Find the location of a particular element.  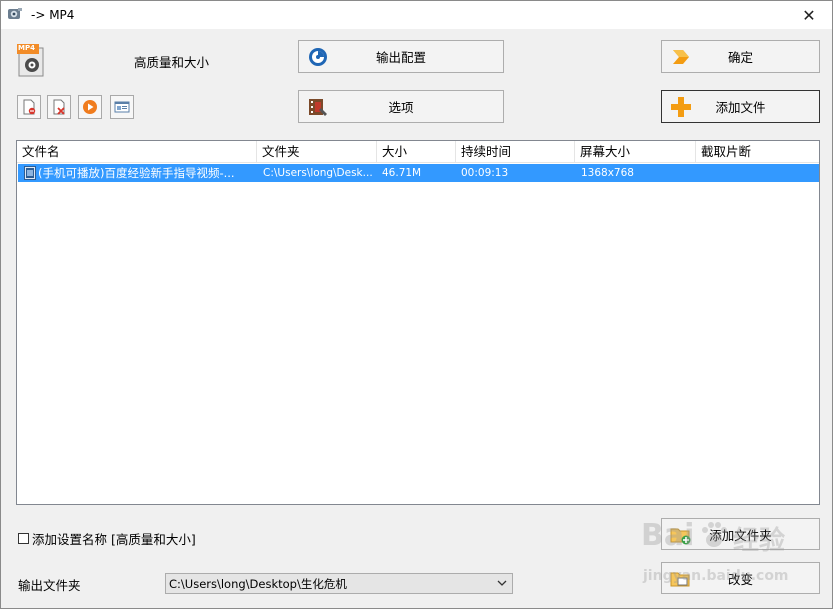

add-file-button: 添加文件 is located at coordinates (740, 106).